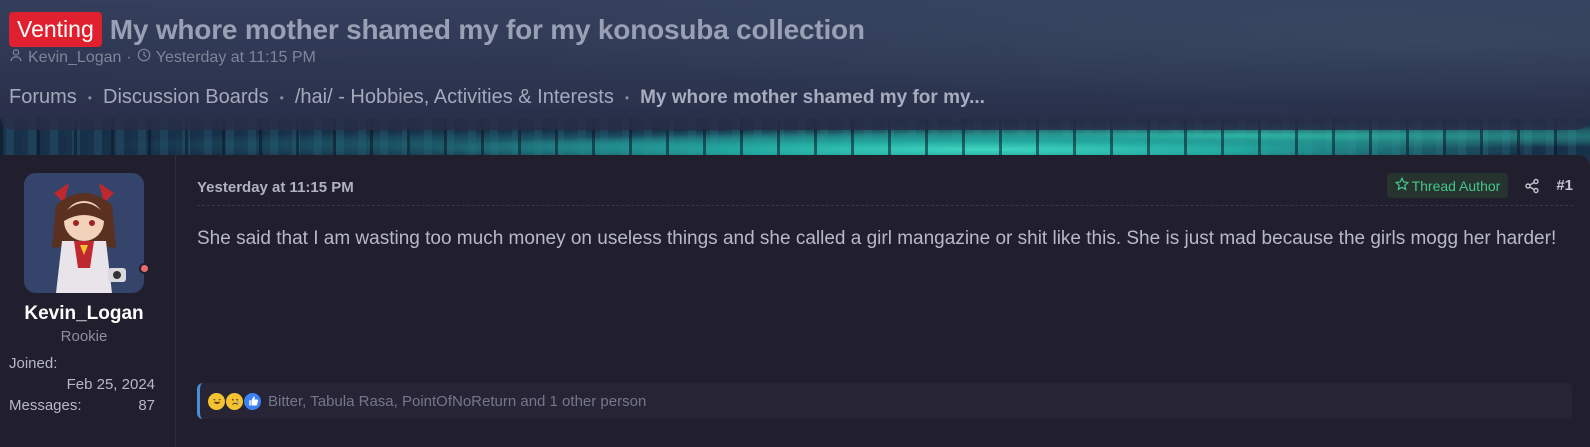  What do you see at coordinates (144, 268) in the screenshot?
I see `online-status-dot` at bounding box center [144, 268].